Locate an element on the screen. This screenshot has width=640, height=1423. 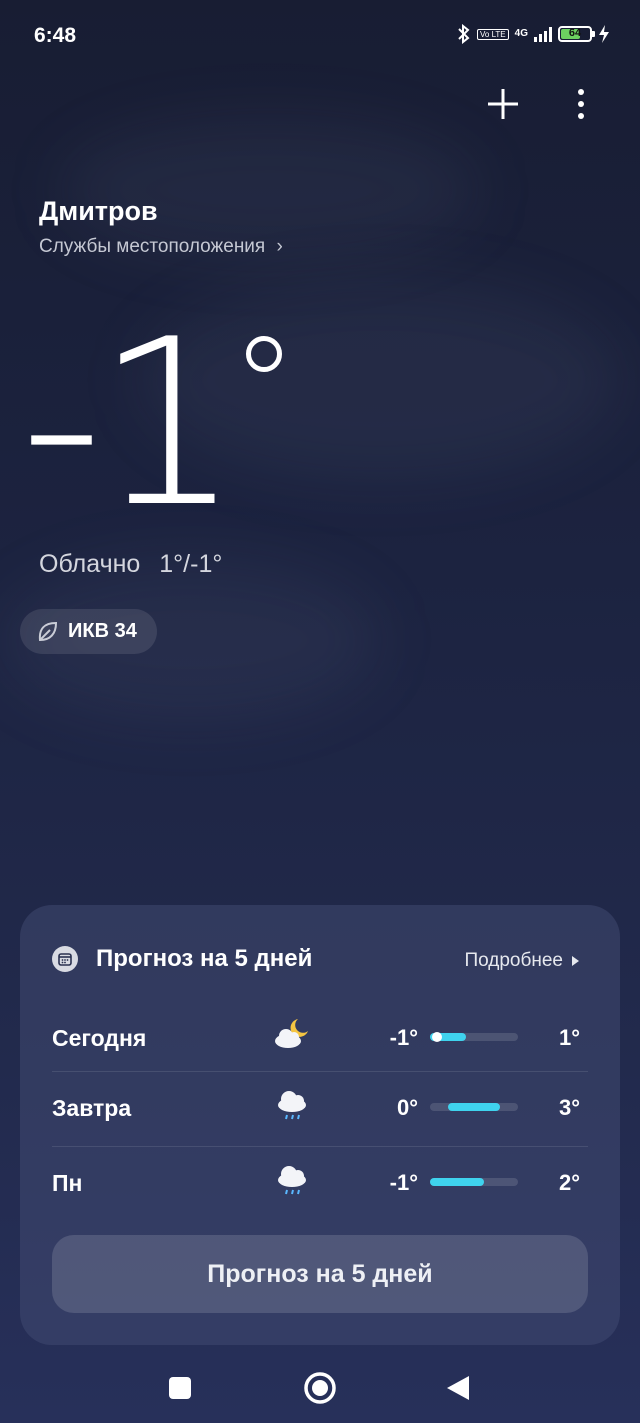
aqi-value: ИКВ 34 is located at coordinates (102, 631).